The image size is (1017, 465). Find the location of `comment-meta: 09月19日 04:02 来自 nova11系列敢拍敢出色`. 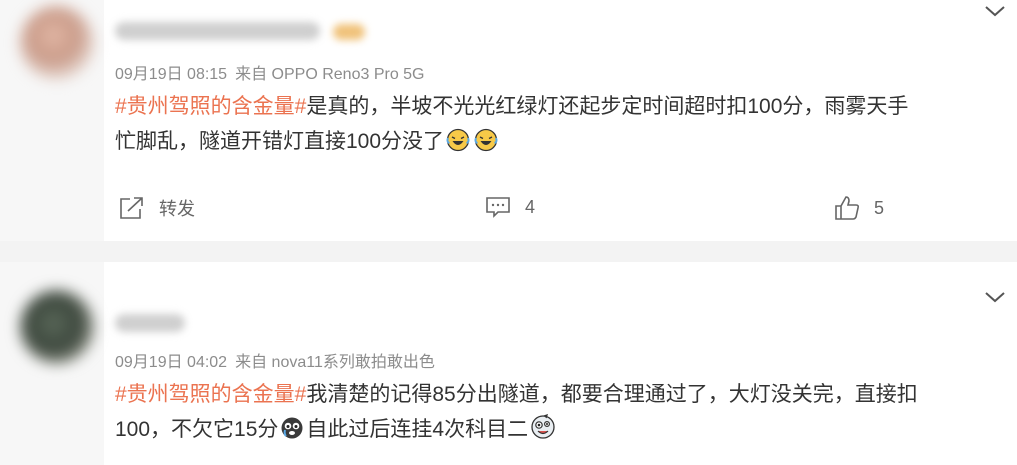

comment-meta: 09月19日 04:02 来自 nova11系列敢拍敢出色 is located at coordinates (275, 360).